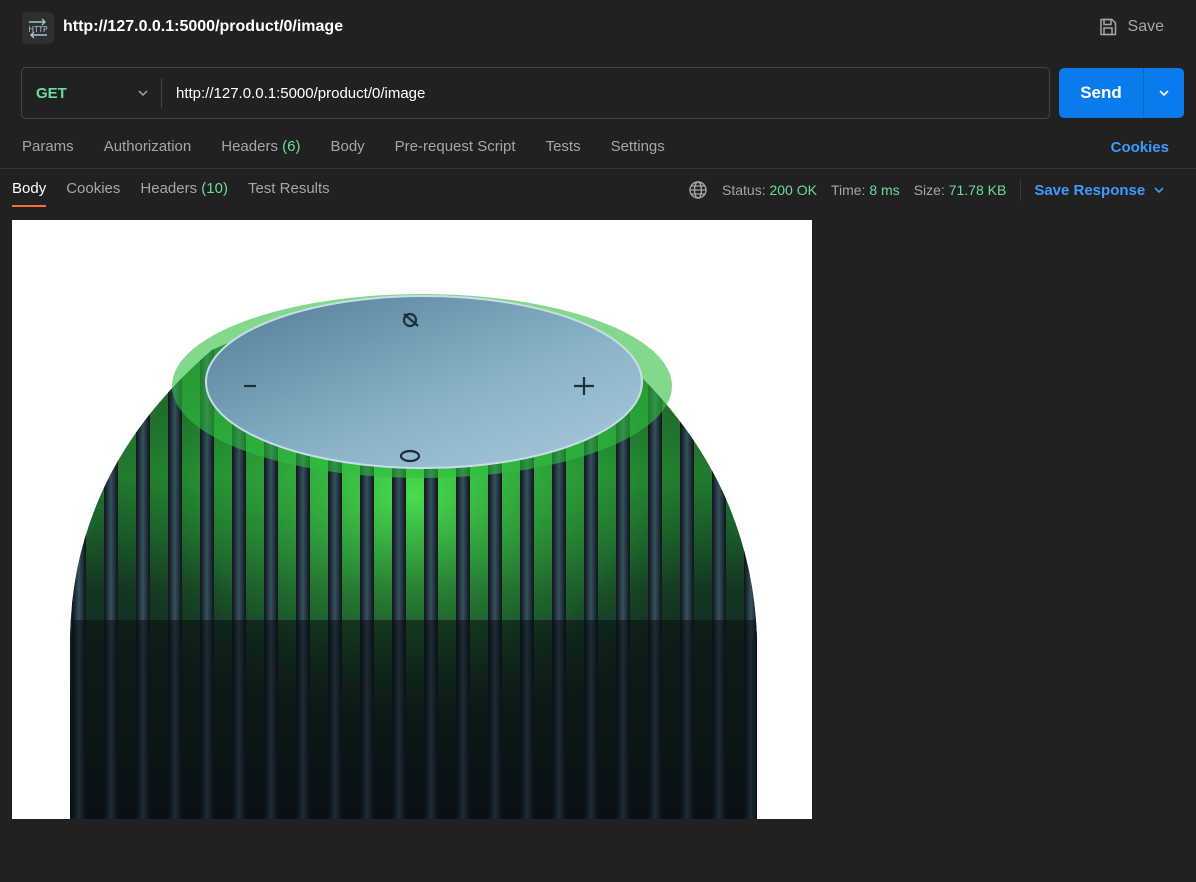 This screenshot has width=1196, height=882. I want to click on status-label: Status:, so click(744, 190).